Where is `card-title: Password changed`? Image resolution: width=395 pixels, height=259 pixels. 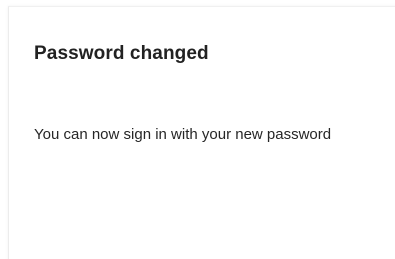 card-title: Password changed is located at coordinates (121, 53).